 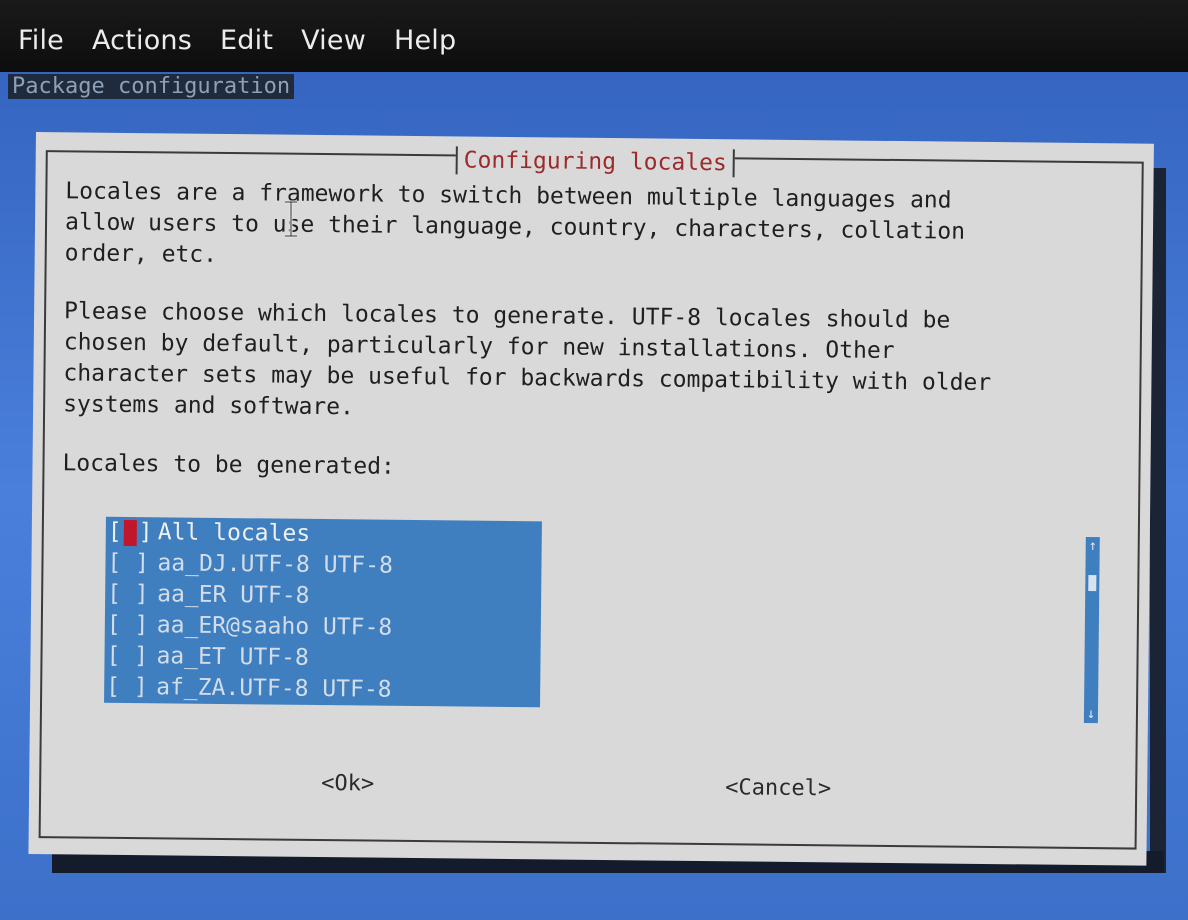 What do you see at coordinates (322, 659) in the screenshot?
I see `list-item: [ ] aa_ET UTF-8` at bounding box center [322, 659].